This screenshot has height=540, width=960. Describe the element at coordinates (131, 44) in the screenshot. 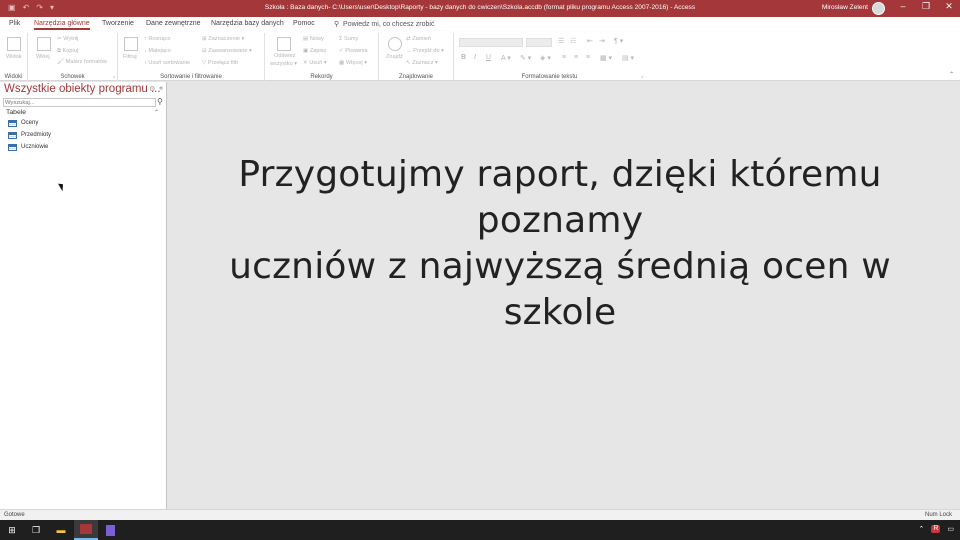

I see `filter-icon` at that location.